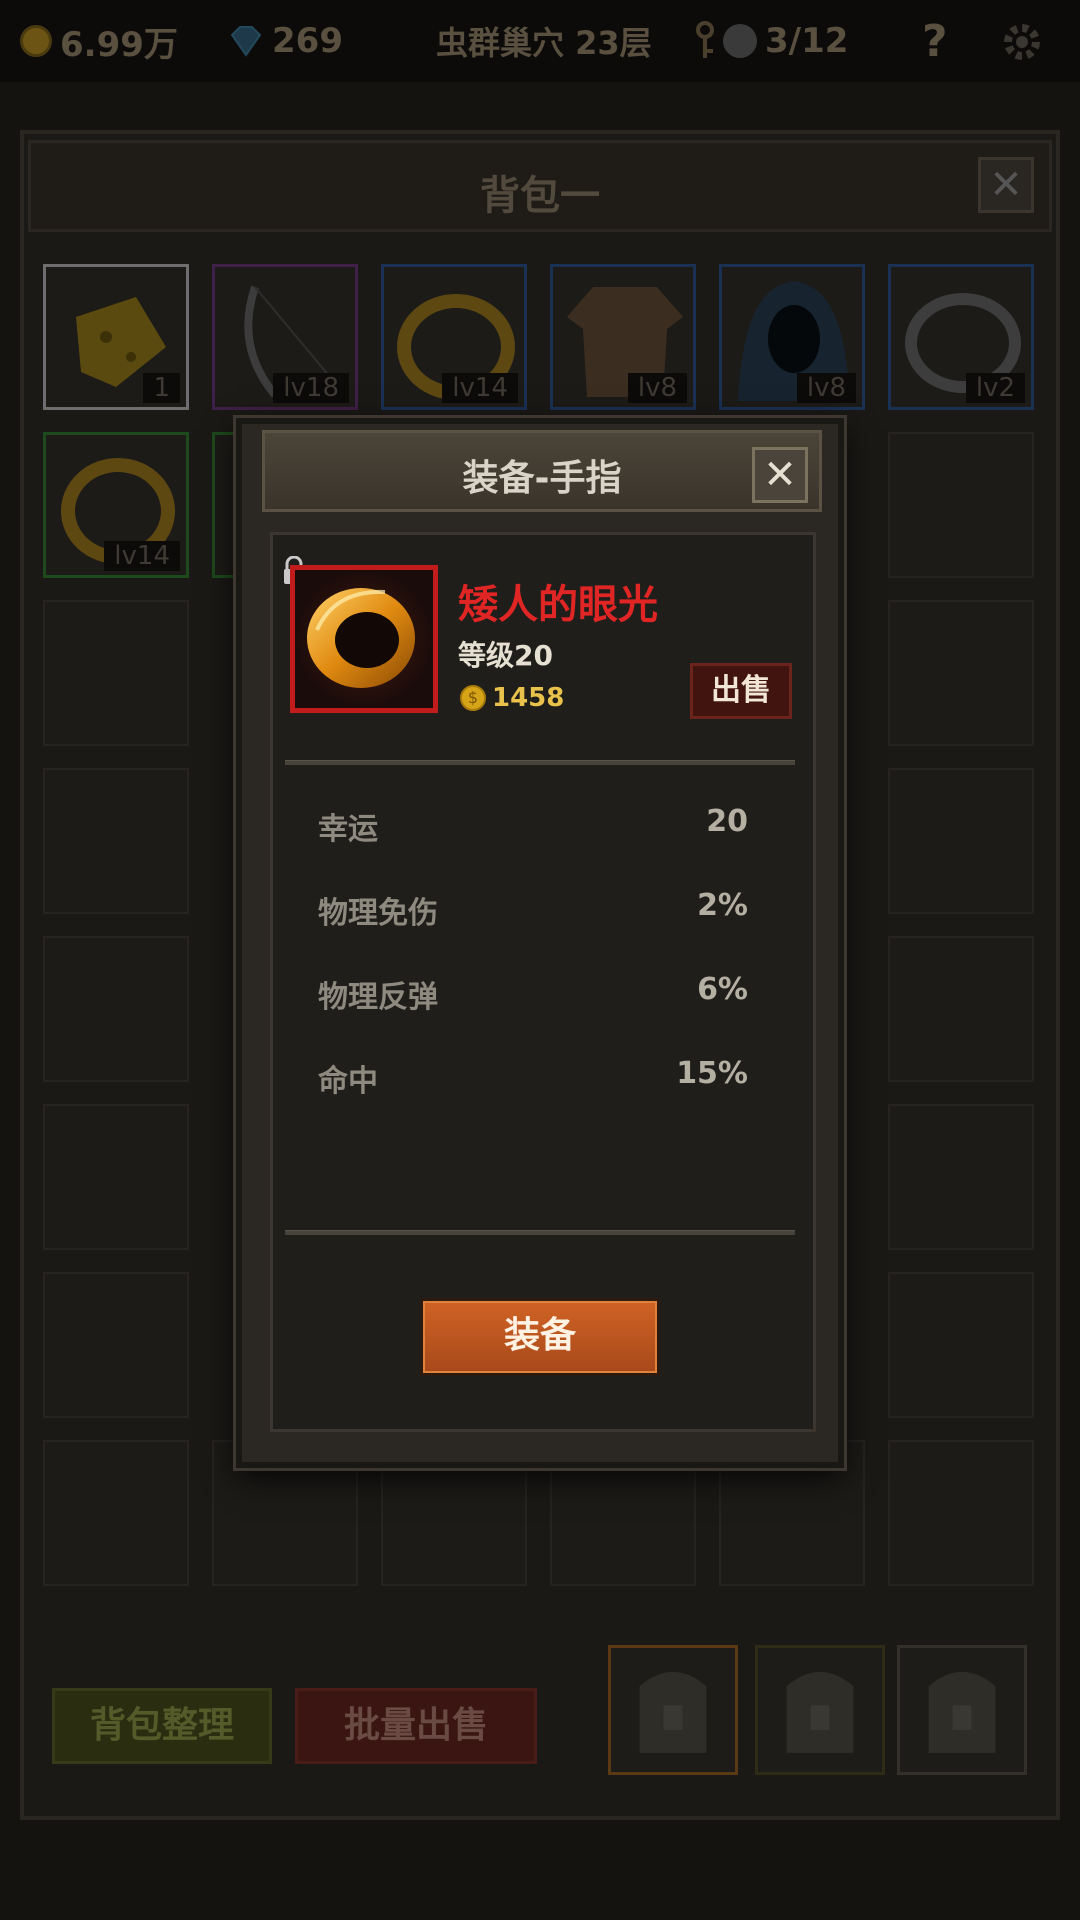 This screenshot has height=1920, width=1080. Describe the element at coordinates (416, 1726) in the screenshot. I see `bulk-sell-button: 批量出售` at that location.